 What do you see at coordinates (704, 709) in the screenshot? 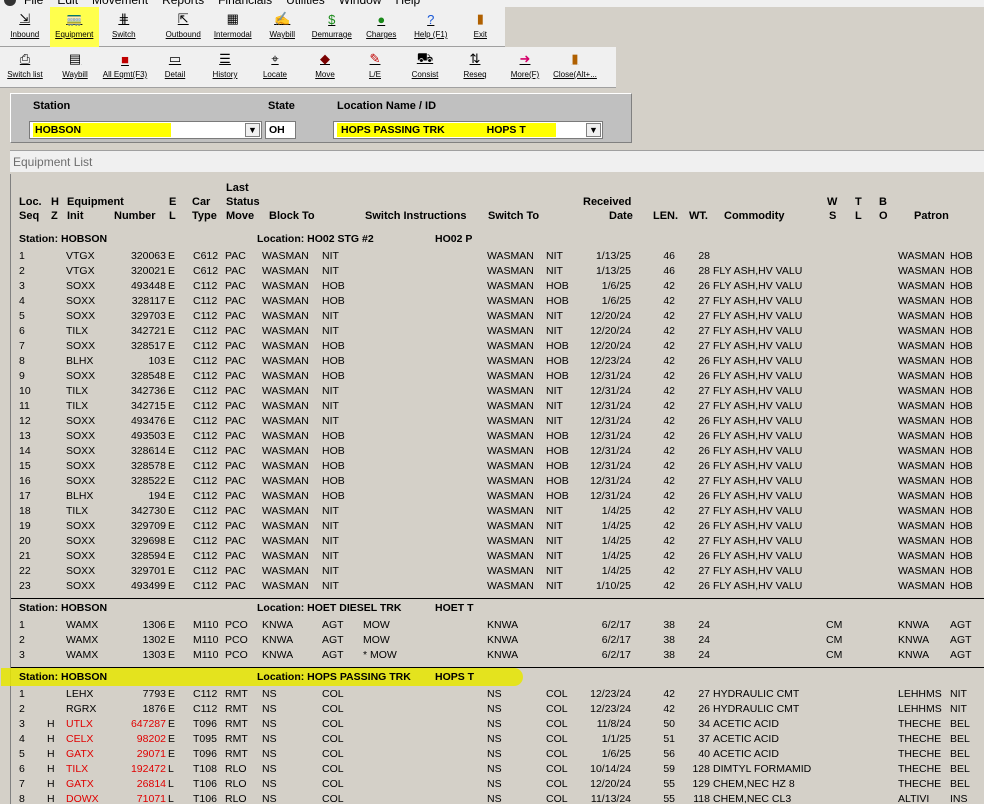
I see `cell: 26` at bounding box center [704, 709].